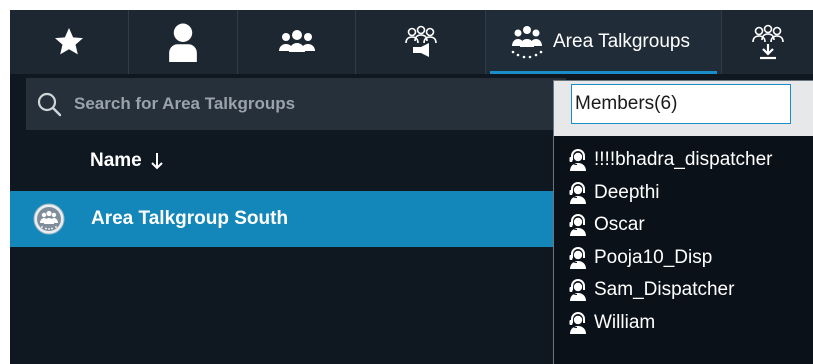 Image resolution: width=813 pixels, height=364 pixels. Describe the element at coordinates (664, 290) in the screenshot. I see `member-name: Sam_Dispatcher` at that location.